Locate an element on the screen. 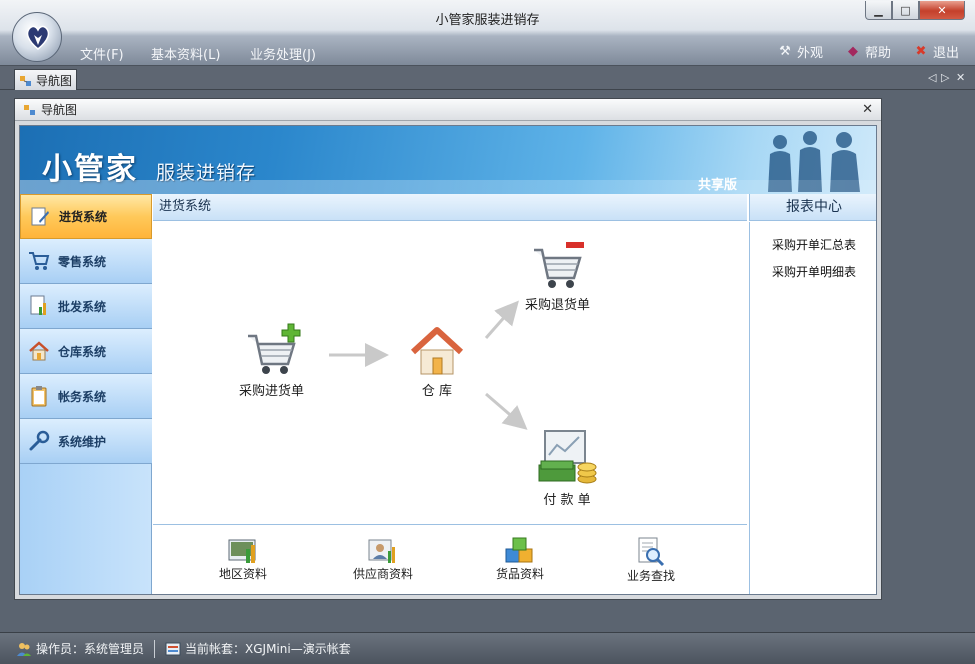  boxes-icon is located at coordinates (519, 550).